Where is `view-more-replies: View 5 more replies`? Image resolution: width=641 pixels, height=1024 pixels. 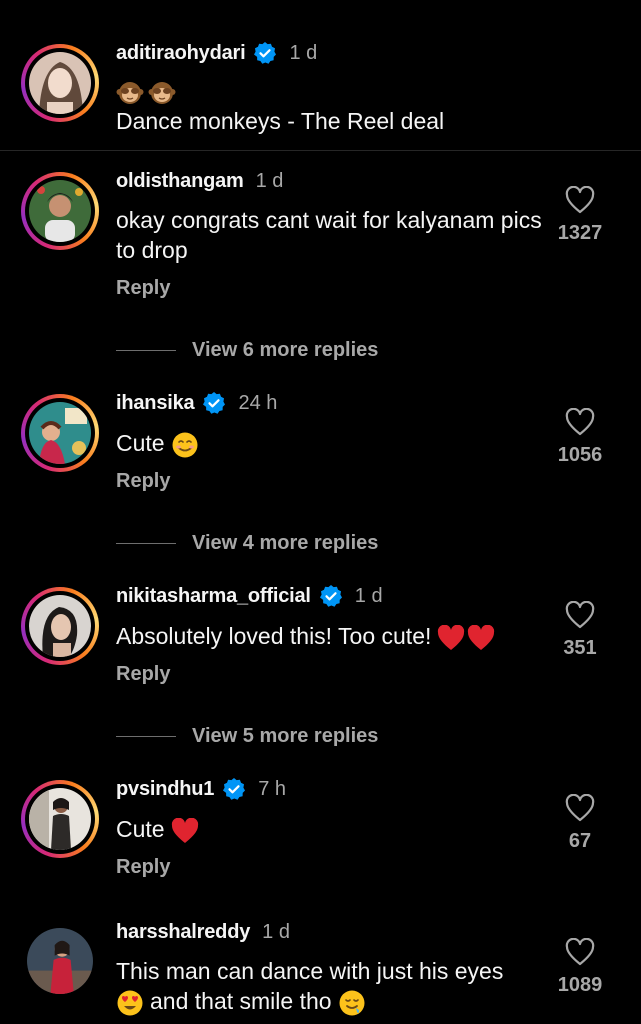
view-more-replies: View 5 more replies is located at coordinates (247, 736).